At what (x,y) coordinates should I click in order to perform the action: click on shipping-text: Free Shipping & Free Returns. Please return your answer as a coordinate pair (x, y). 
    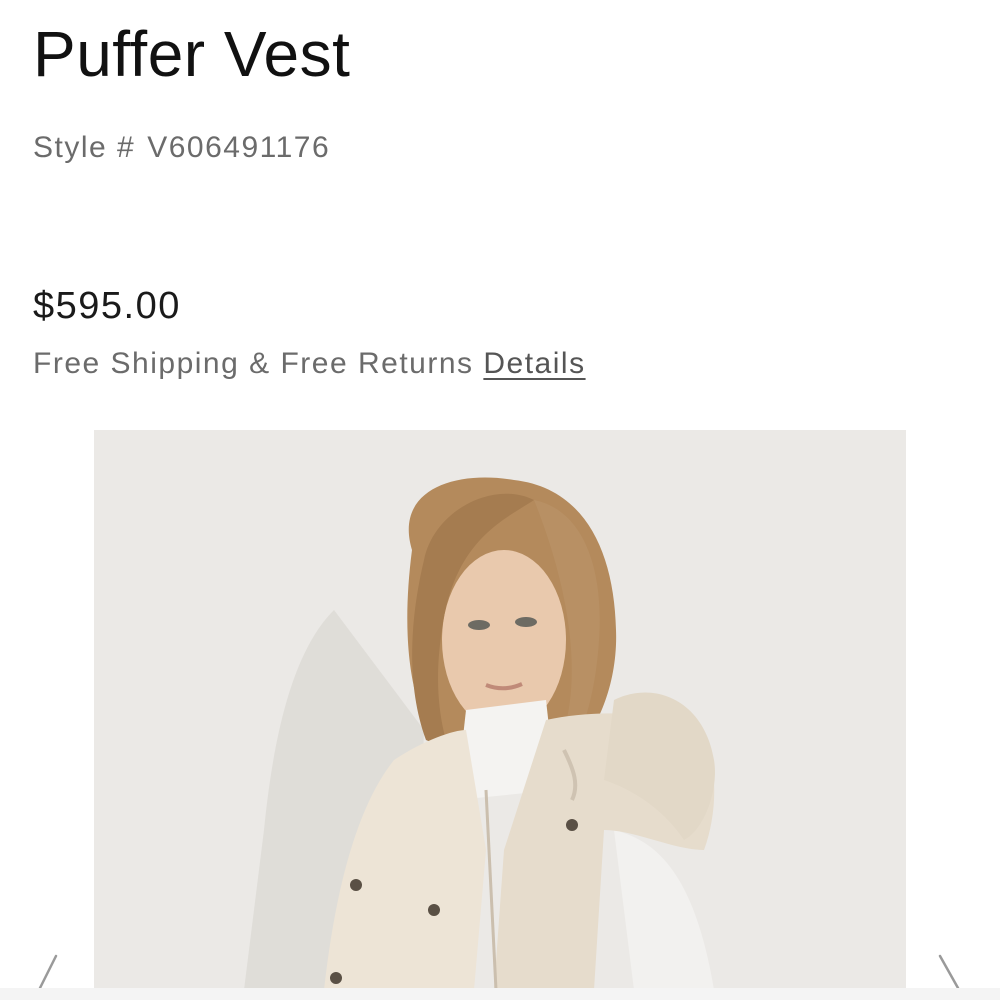
    Looking at the image, I should click on (253, 363).